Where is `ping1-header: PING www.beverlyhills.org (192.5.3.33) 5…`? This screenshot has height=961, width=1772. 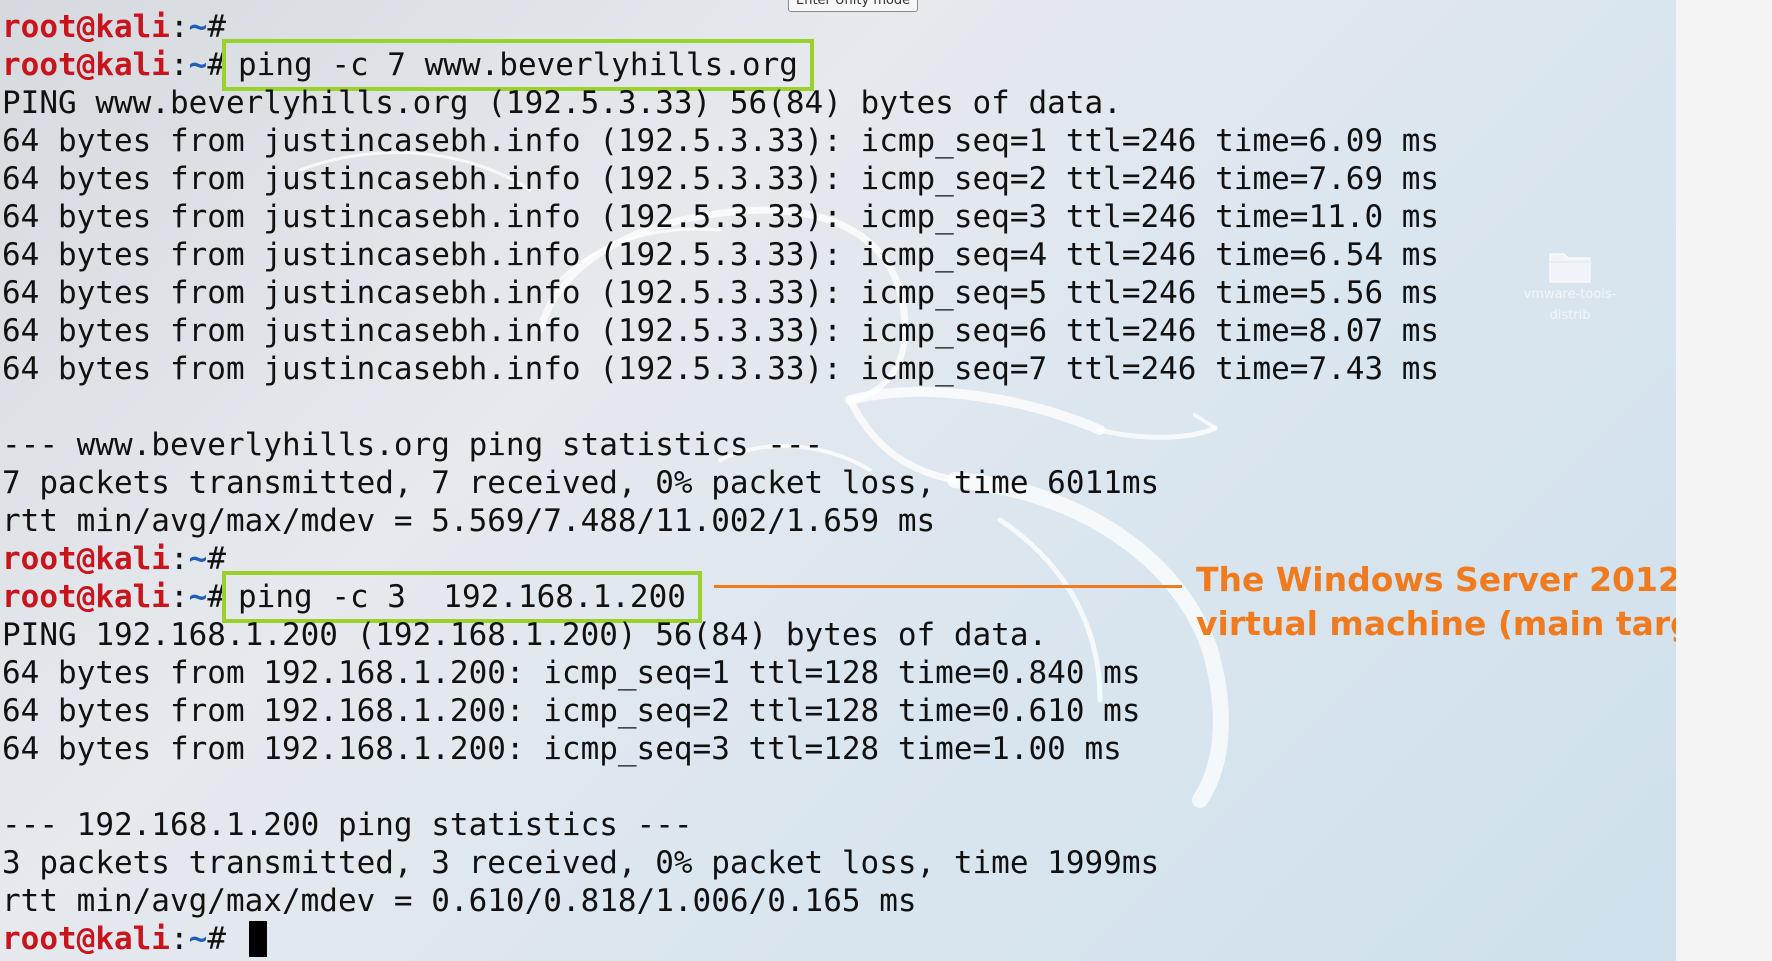 ping1-header: PING www.beverlyhills.org (192.5.3.33) 5… is located at coordinates (562, 103).